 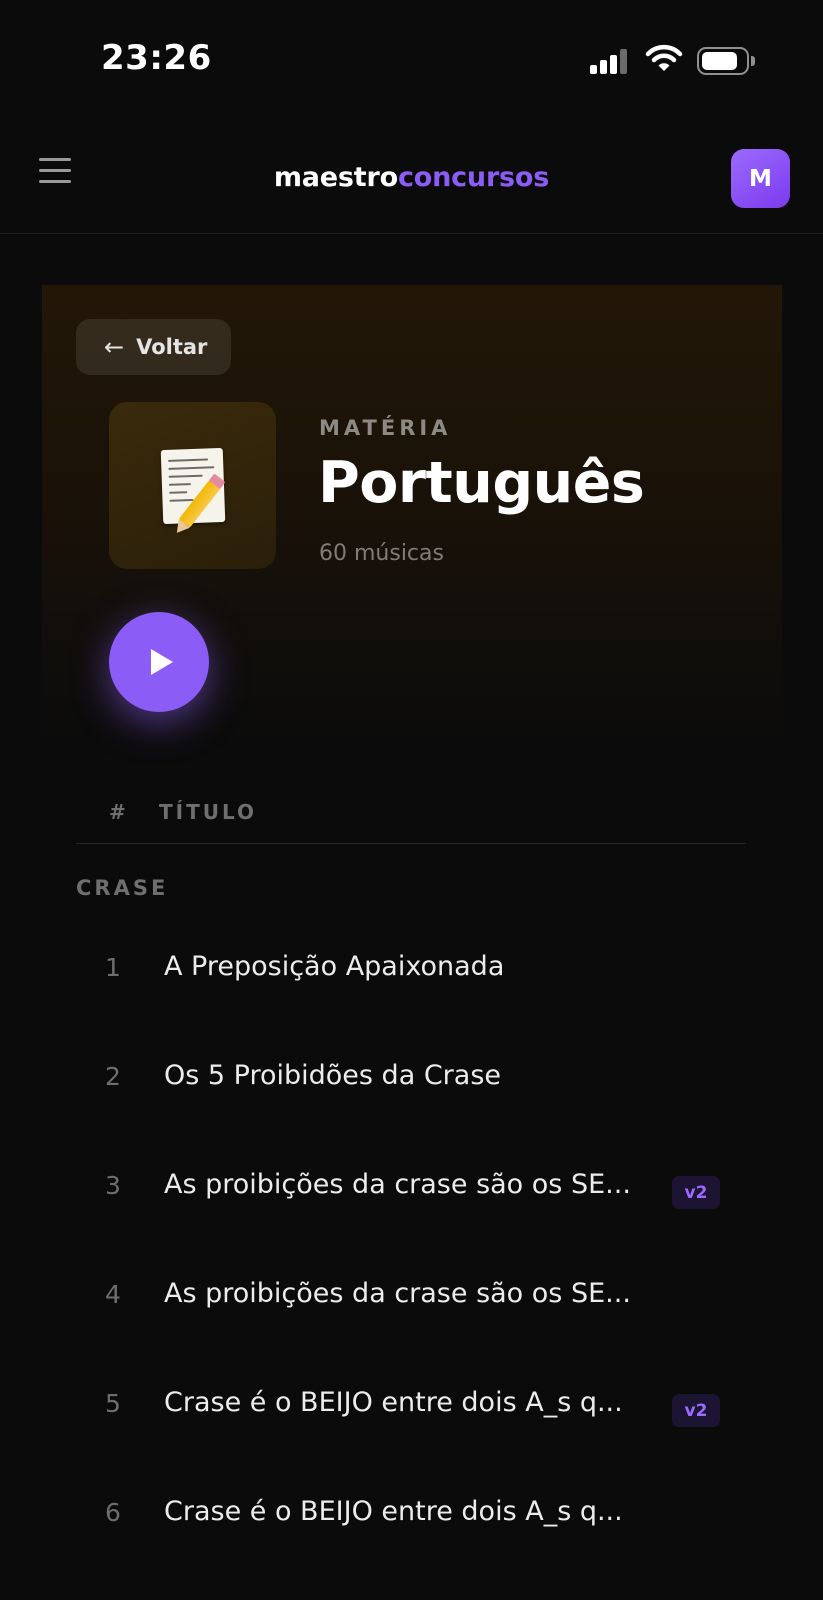 What do you see at coordinates (381, 553) in the screenshot?
I see `song-count: 60 músicas` at bounding box center [381, 553].